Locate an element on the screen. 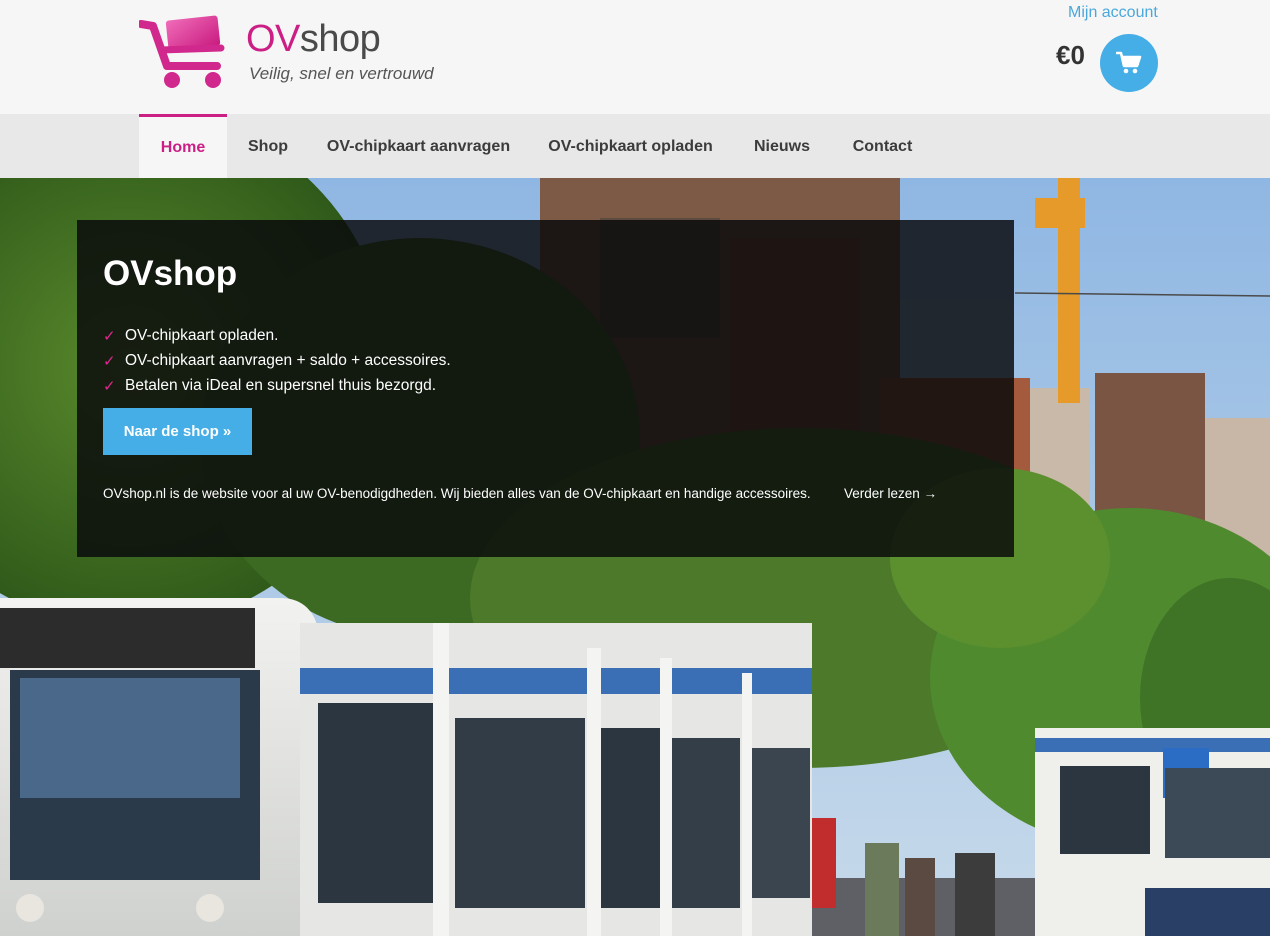 The image size is (1270, 936). brand-name-part2: shop is located at coordinates (340, 39).